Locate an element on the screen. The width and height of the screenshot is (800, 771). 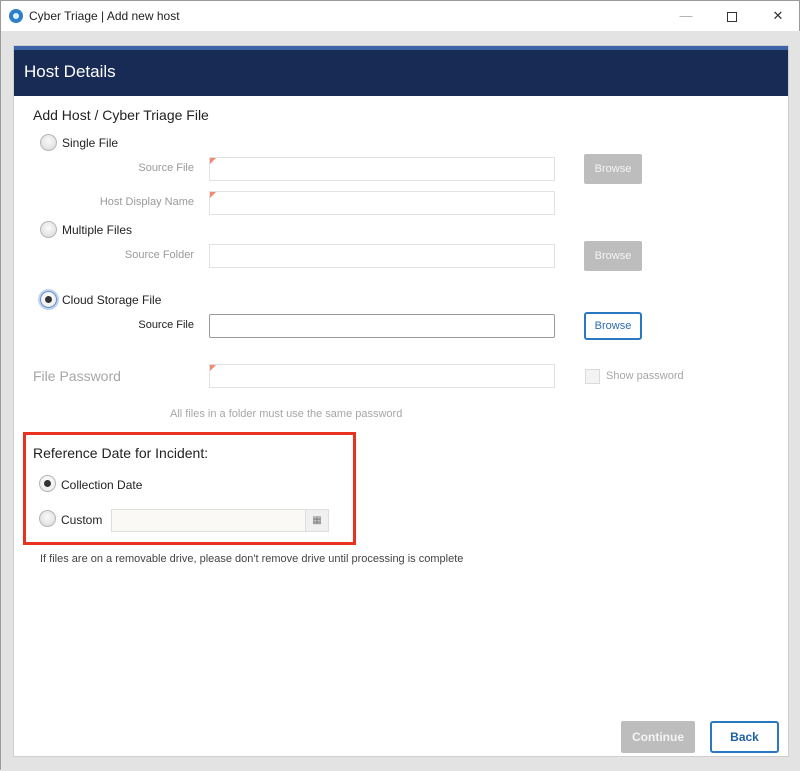
custom-date-radio is located at coordinates (47, 518).